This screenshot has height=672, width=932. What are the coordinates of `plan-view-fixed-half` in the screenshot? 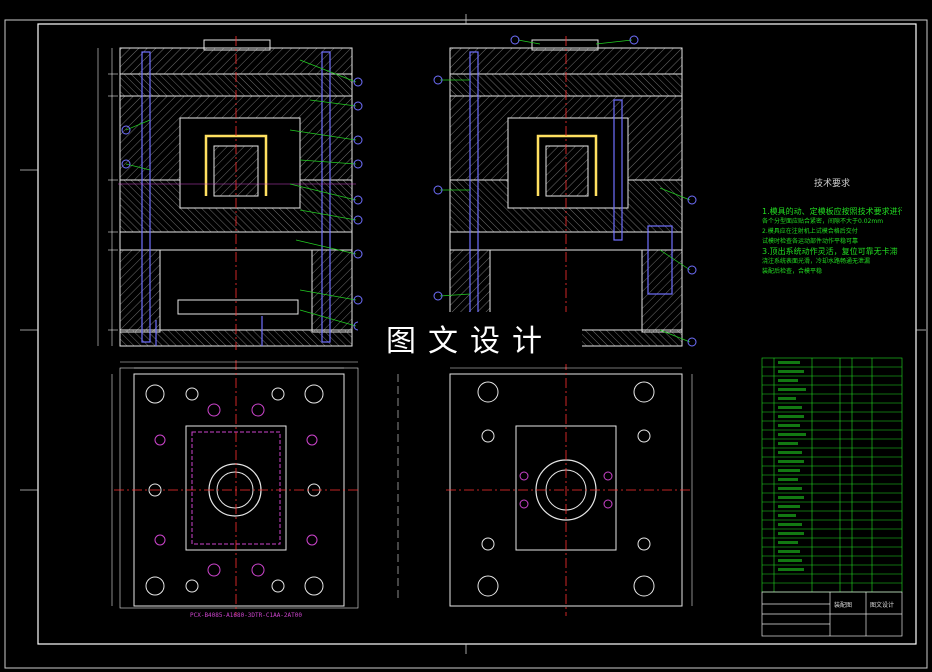 It's located at (569, 488).